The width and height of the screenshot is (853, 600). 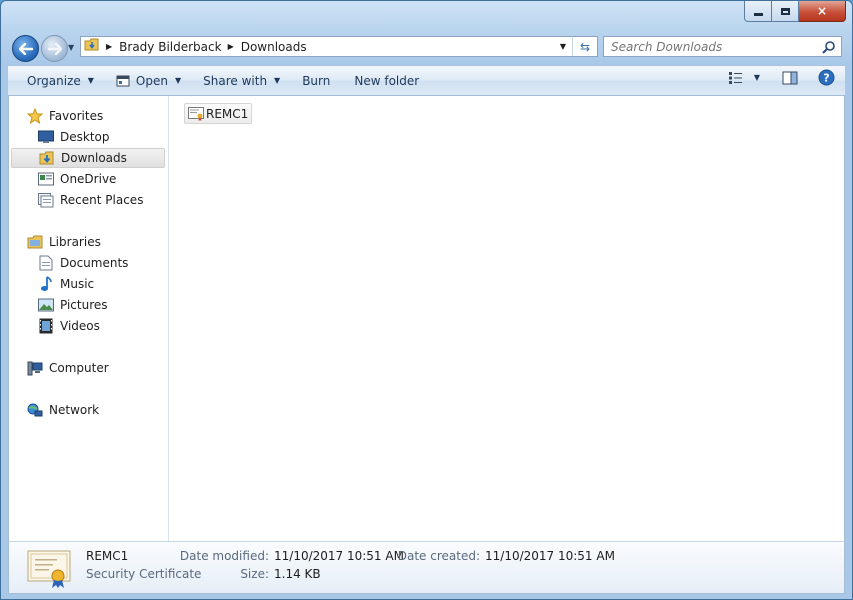 I want to click on videos-icon, so click(x=46, y=326).